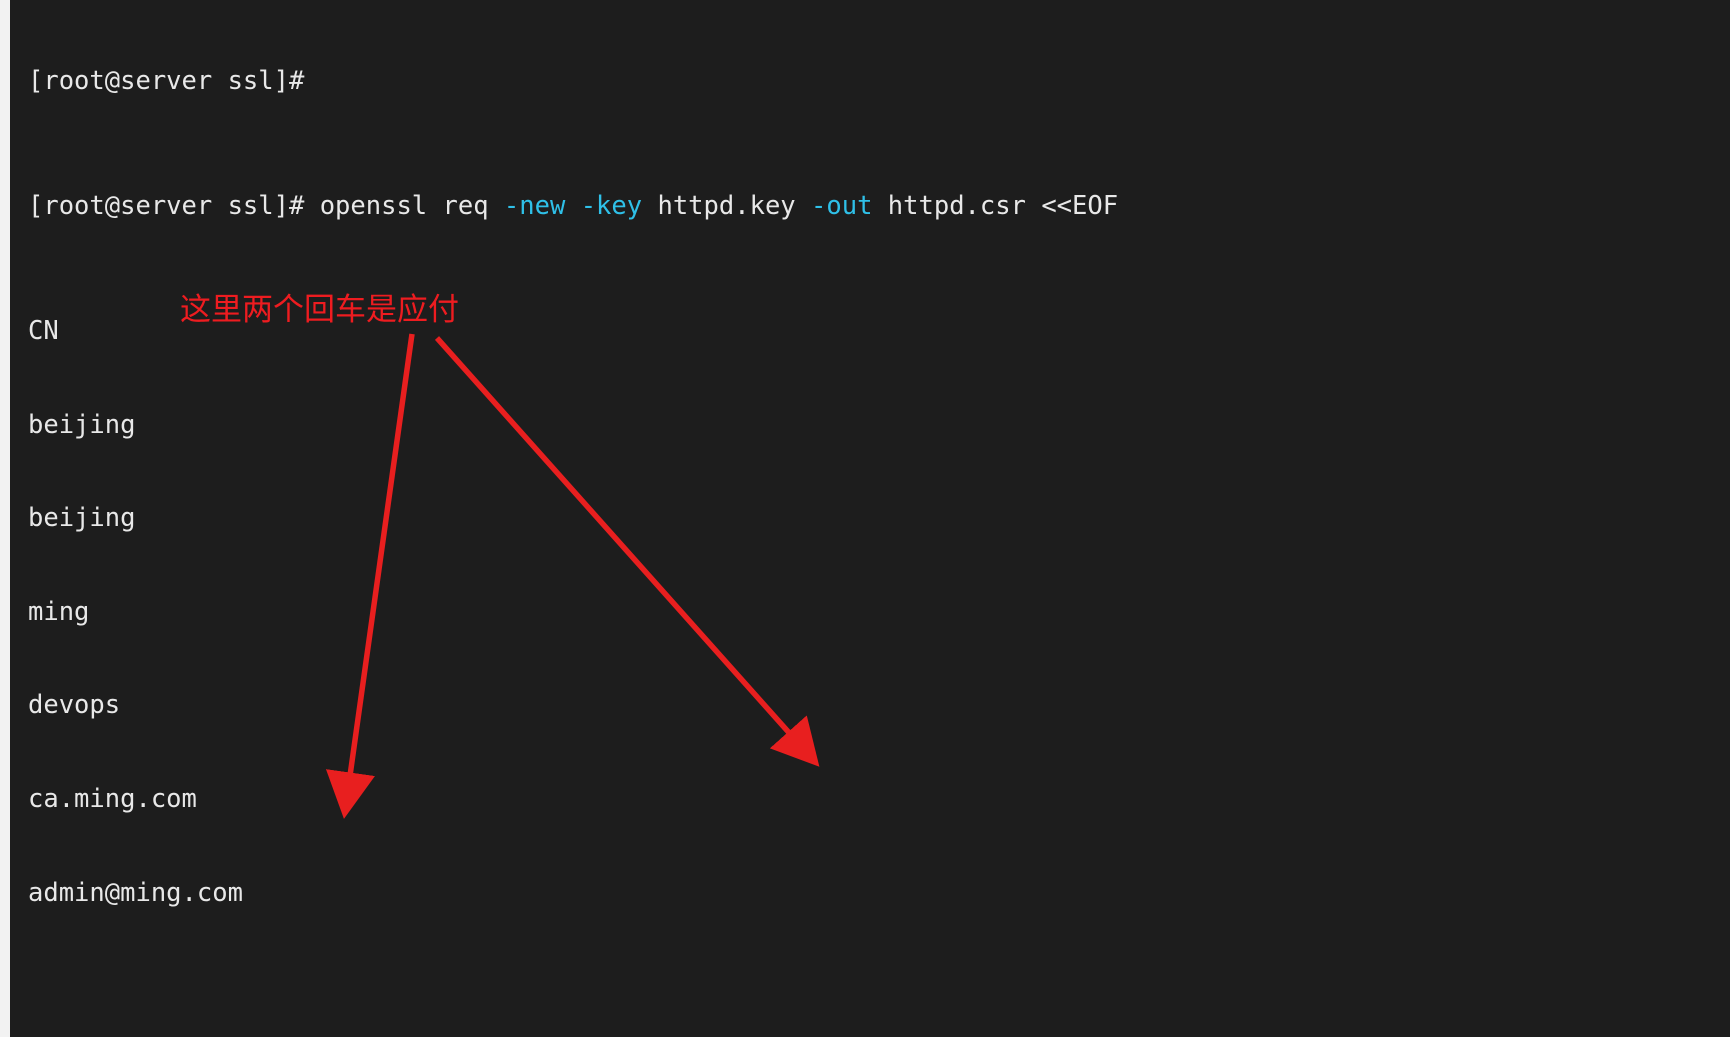 This screenshot has height=1037, width=1730. Describe the element at coordinates (74, 705) in the screenshot. I see `terminal-line-input-ou: devops` at that location.